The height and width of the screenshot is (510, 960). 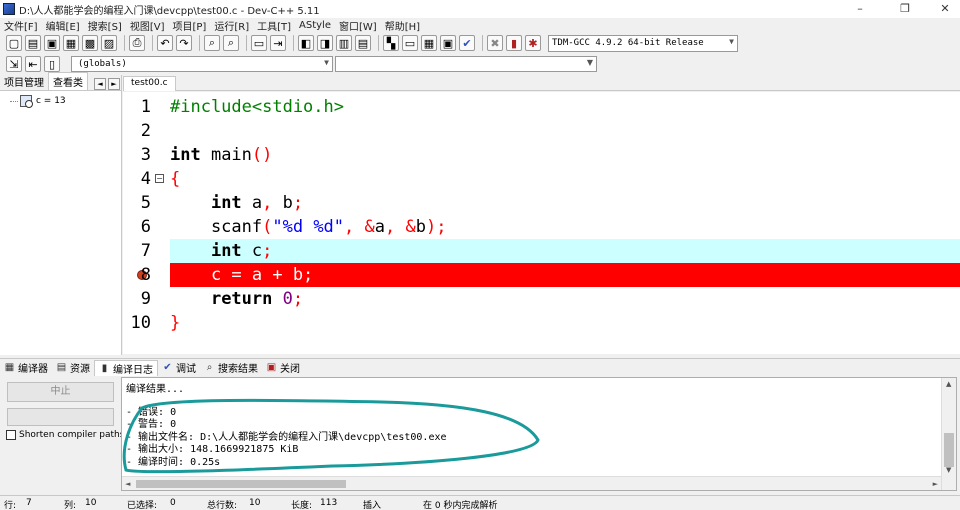 What do you see at coordinates (102, 64) in the screenshot?
I see `scope-select-value: (globals)` at bounding box center [102, 64].